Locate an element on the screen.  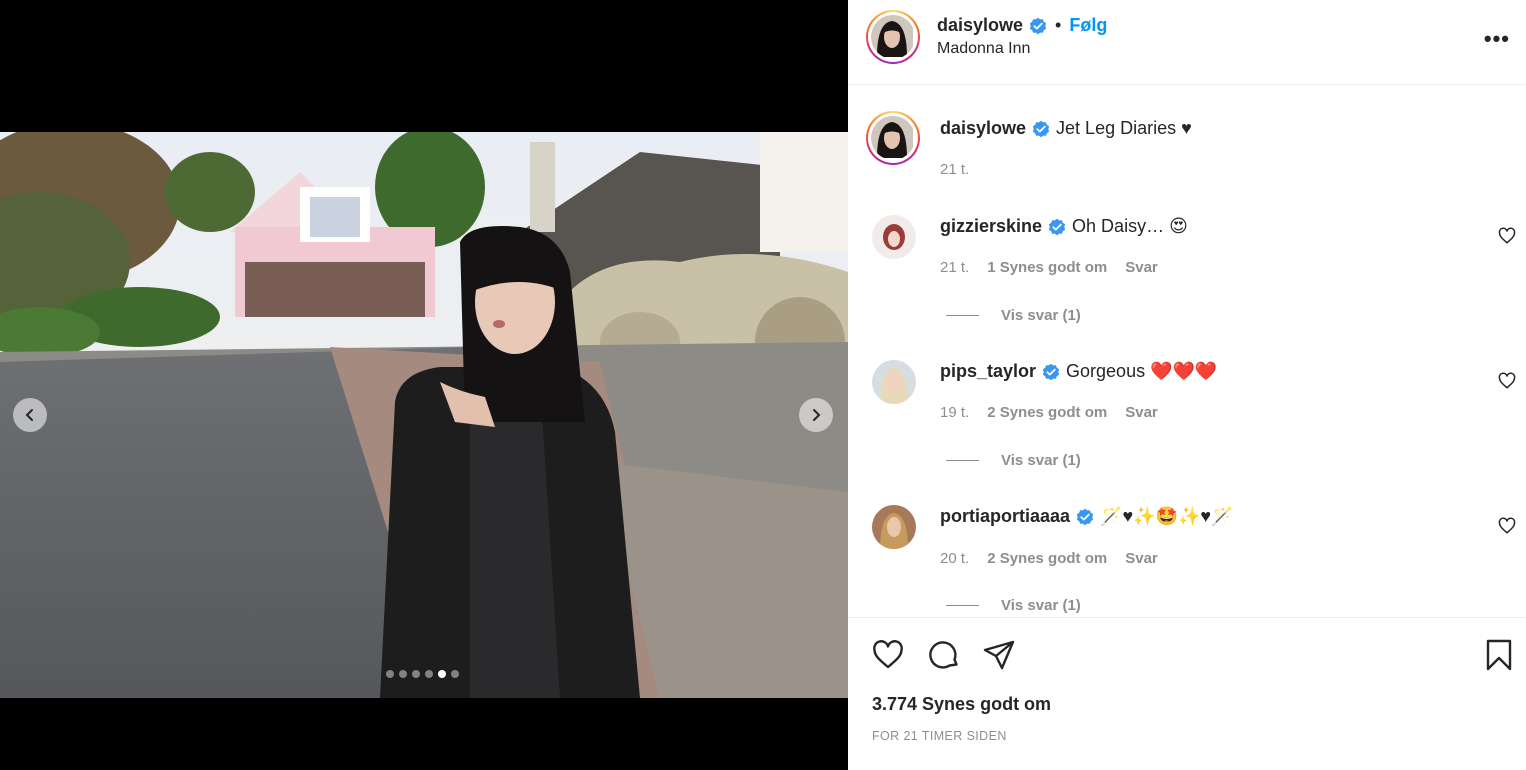
comment-time: 20 t. is located at coordinates (954, 558).